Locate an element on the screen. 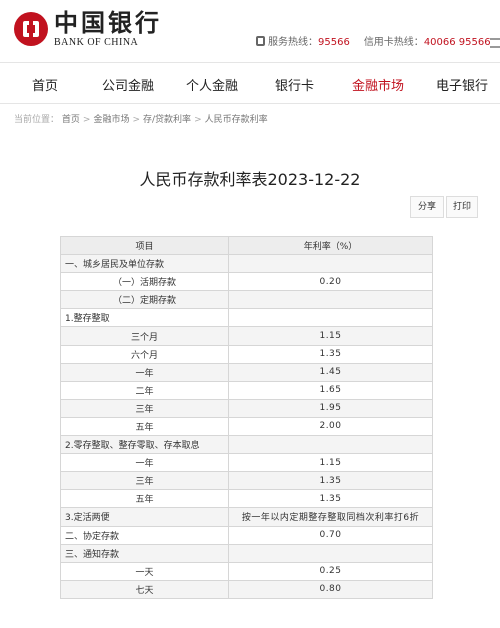  row-item-label: 2.零存整取、整存零取、存本取息 is located at coordinates (144, 445).